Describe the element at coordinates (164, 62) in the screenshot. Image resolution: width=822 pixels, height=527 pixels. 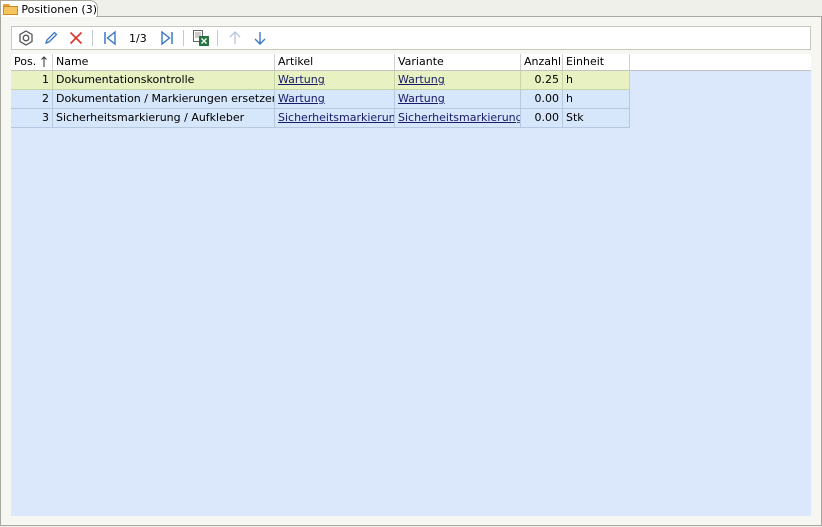
I see `column-header-name: Name` at that location.